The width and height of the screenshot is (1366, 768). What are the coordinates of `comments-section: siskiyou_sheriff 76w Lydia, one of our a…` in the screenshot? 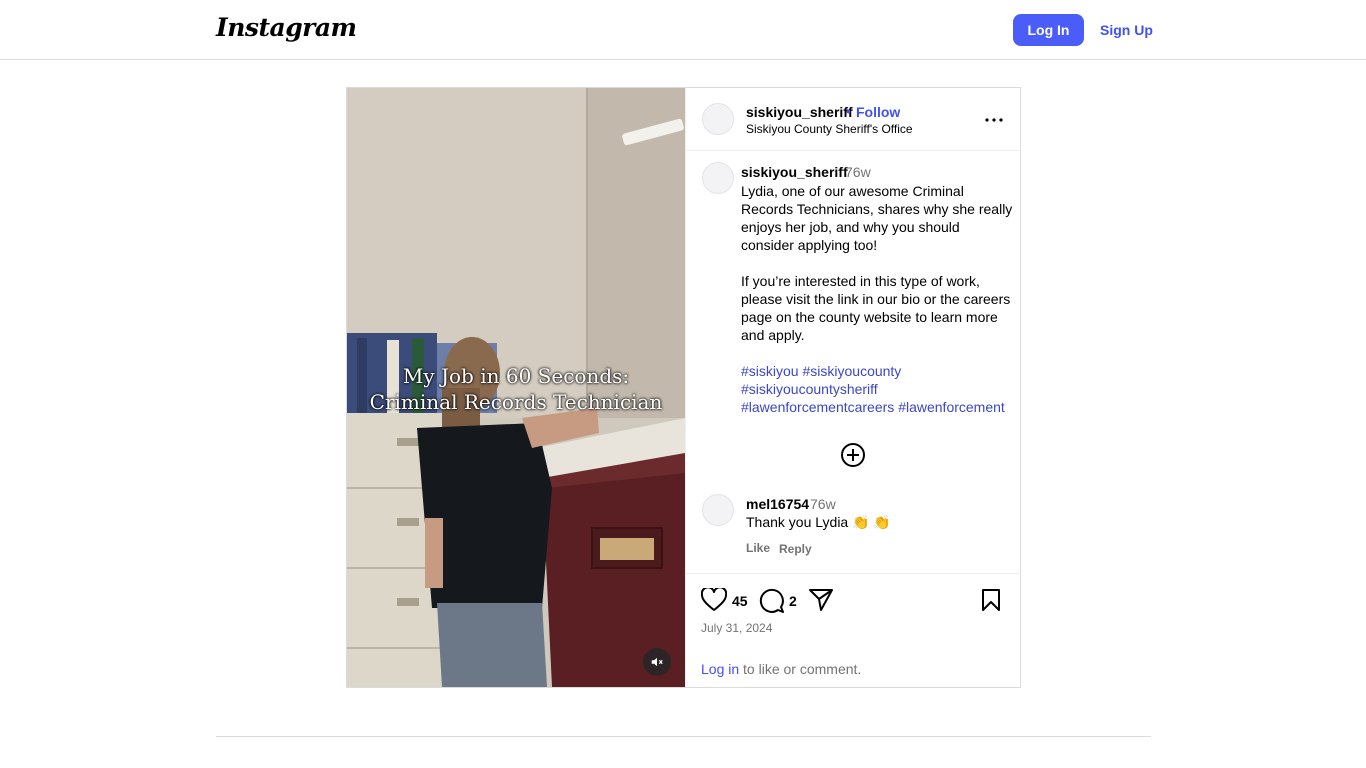 It's located at (853, 362).